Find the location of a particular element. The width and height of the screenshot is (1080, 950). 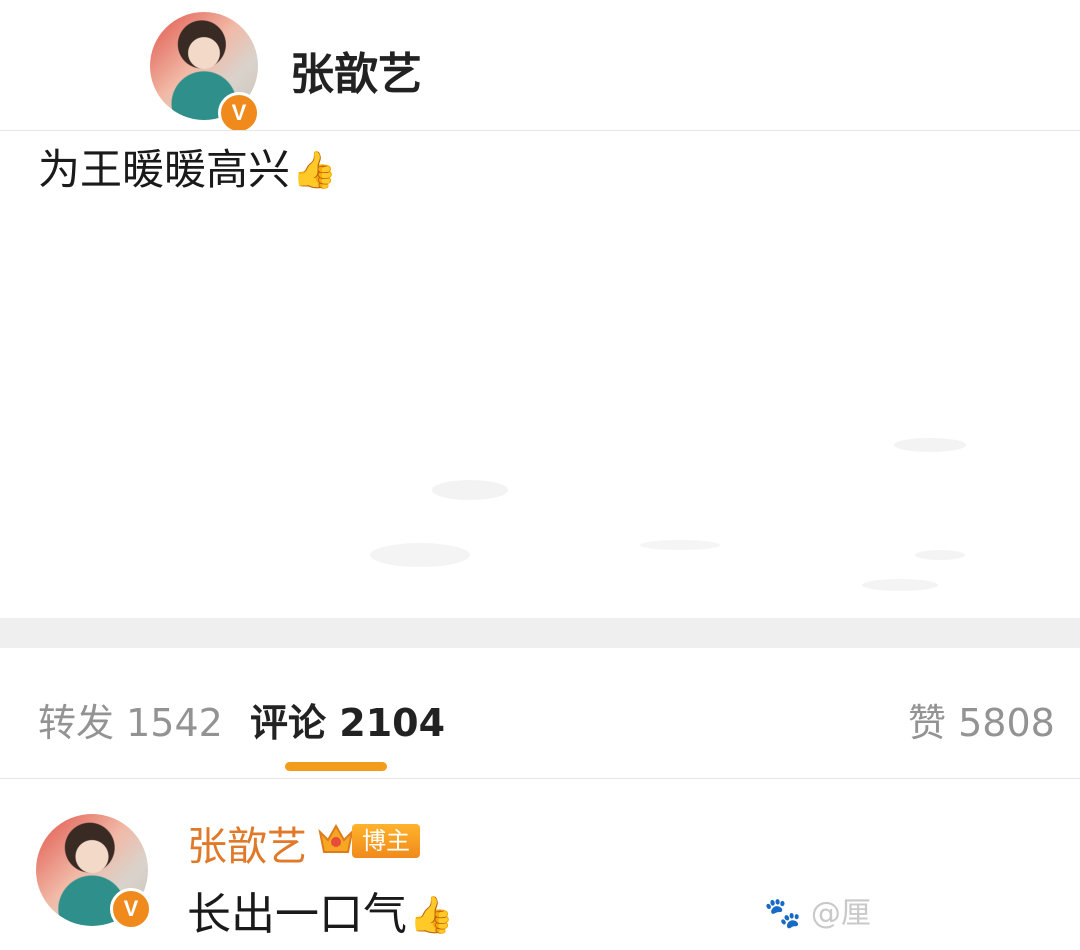

thumbs-up-icon: 👍 is located at coordinates (314, 170).